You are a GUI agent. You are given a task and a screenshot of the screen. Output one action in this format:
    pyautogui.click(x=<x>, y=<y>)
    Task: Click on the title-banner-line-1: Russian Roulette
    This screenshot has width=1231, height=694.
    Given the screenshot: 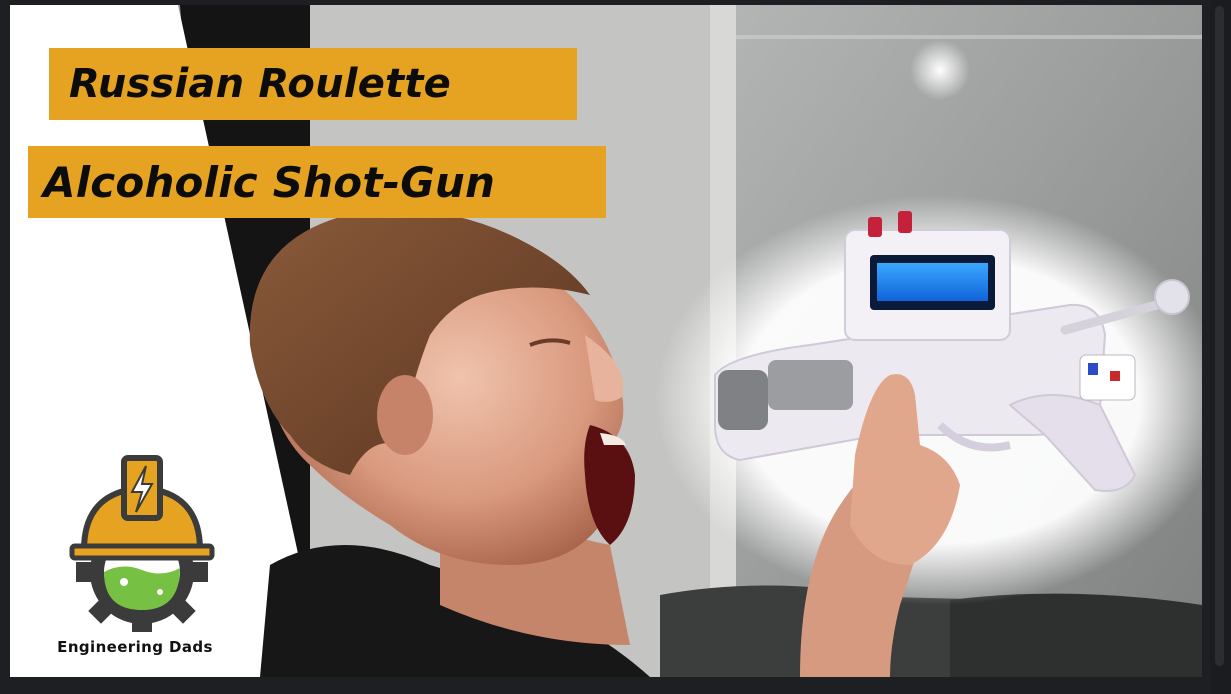 What is the action you would take?
    pyautogui.click(x=313, y=84)
    